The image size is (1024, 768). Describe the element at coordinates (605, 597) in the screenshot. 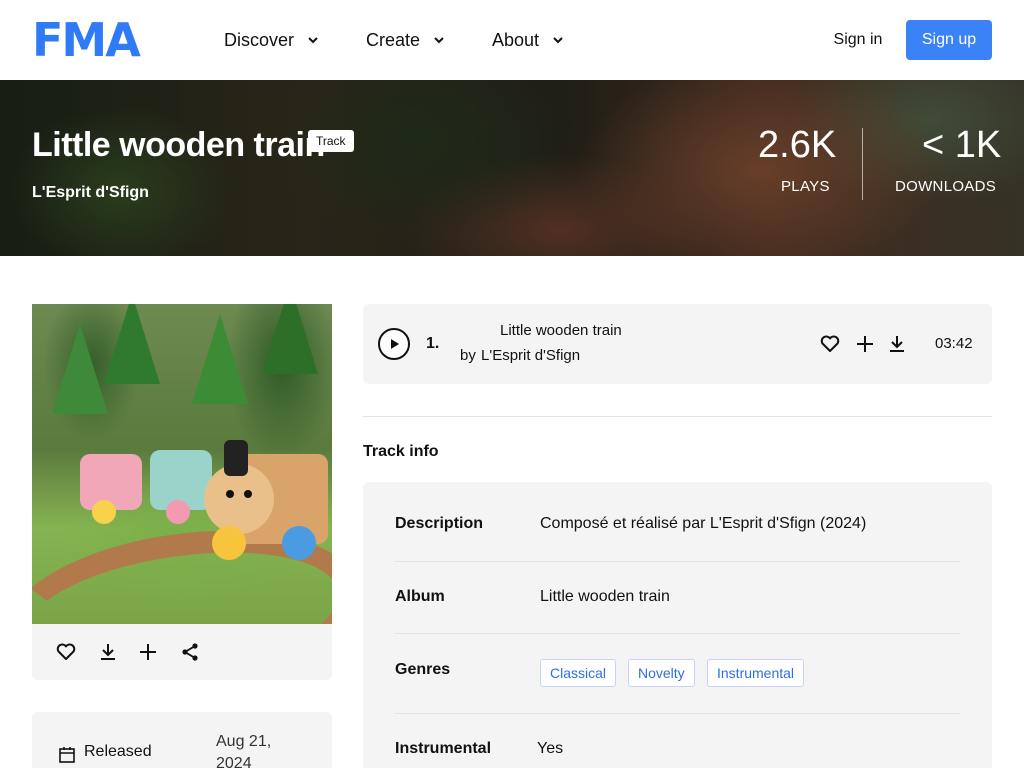

I see `album-link: Little wooden train` at that location.